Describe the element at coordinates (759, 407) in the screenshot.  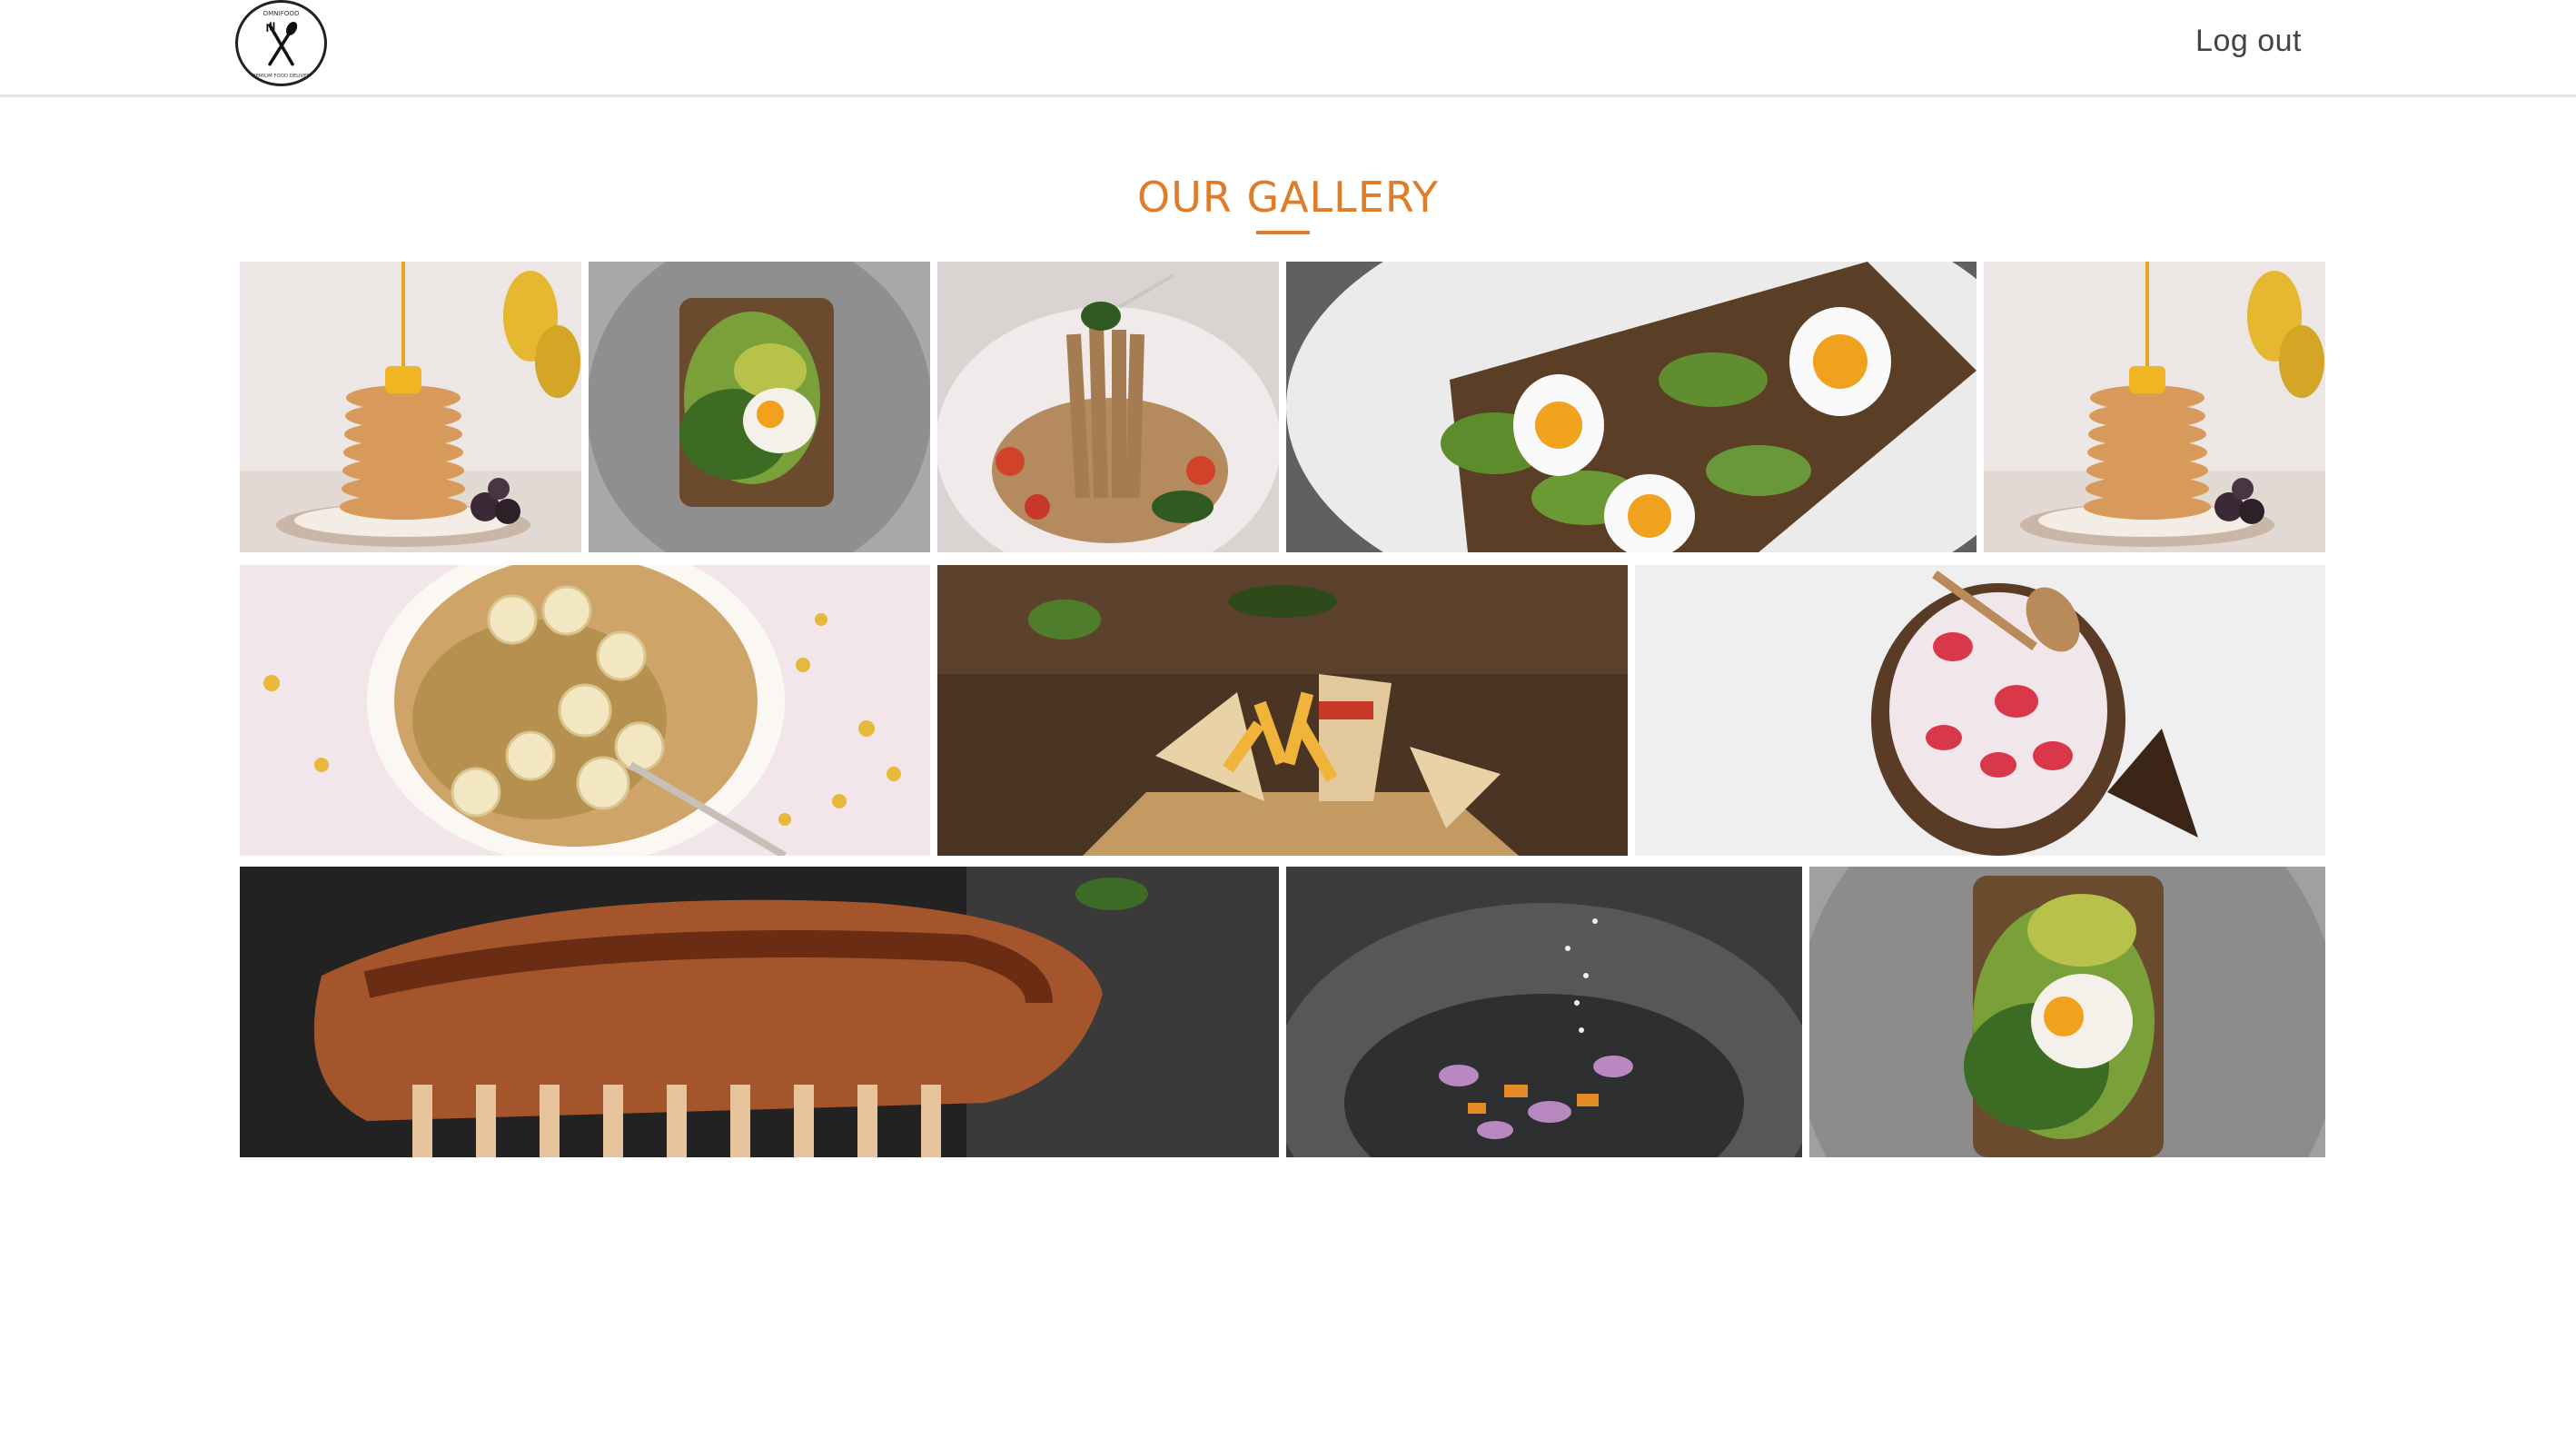
I see `gallery-image-avocado-toast-egg` at that location.